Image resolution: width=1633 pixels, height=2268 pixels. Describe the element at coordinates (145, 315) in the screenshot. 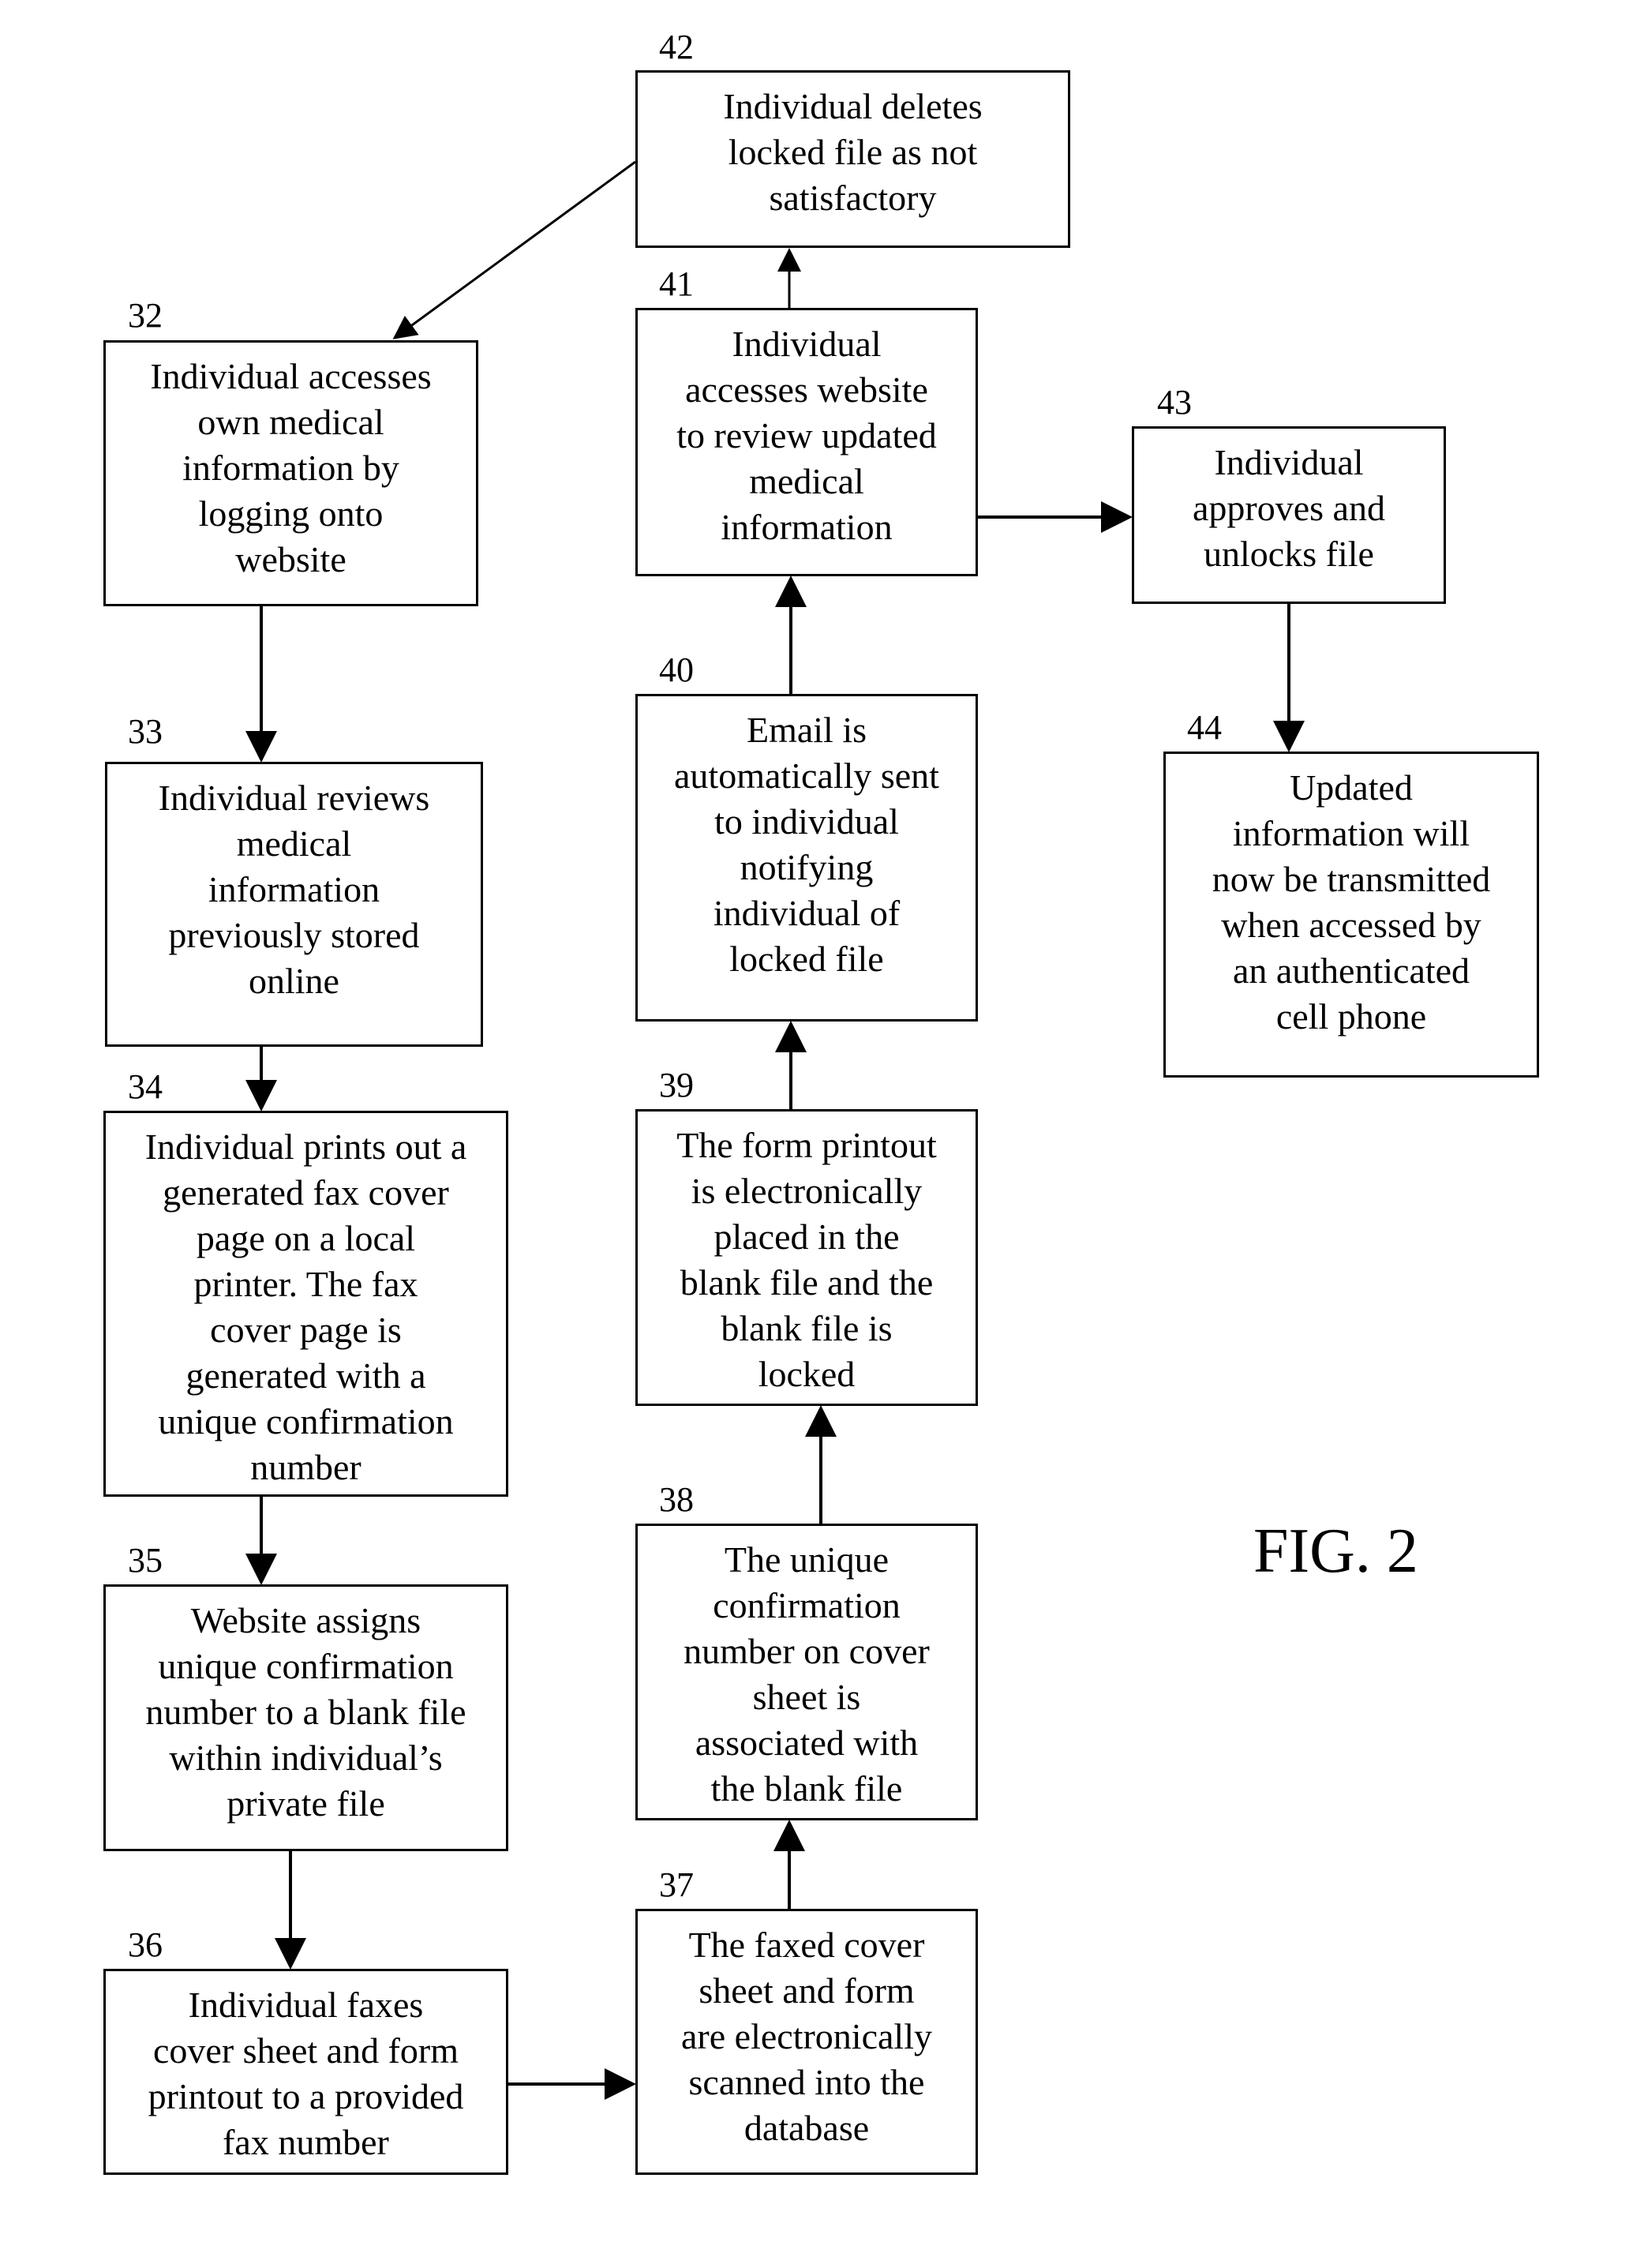

I see `step-32-ref: 32` at that location.